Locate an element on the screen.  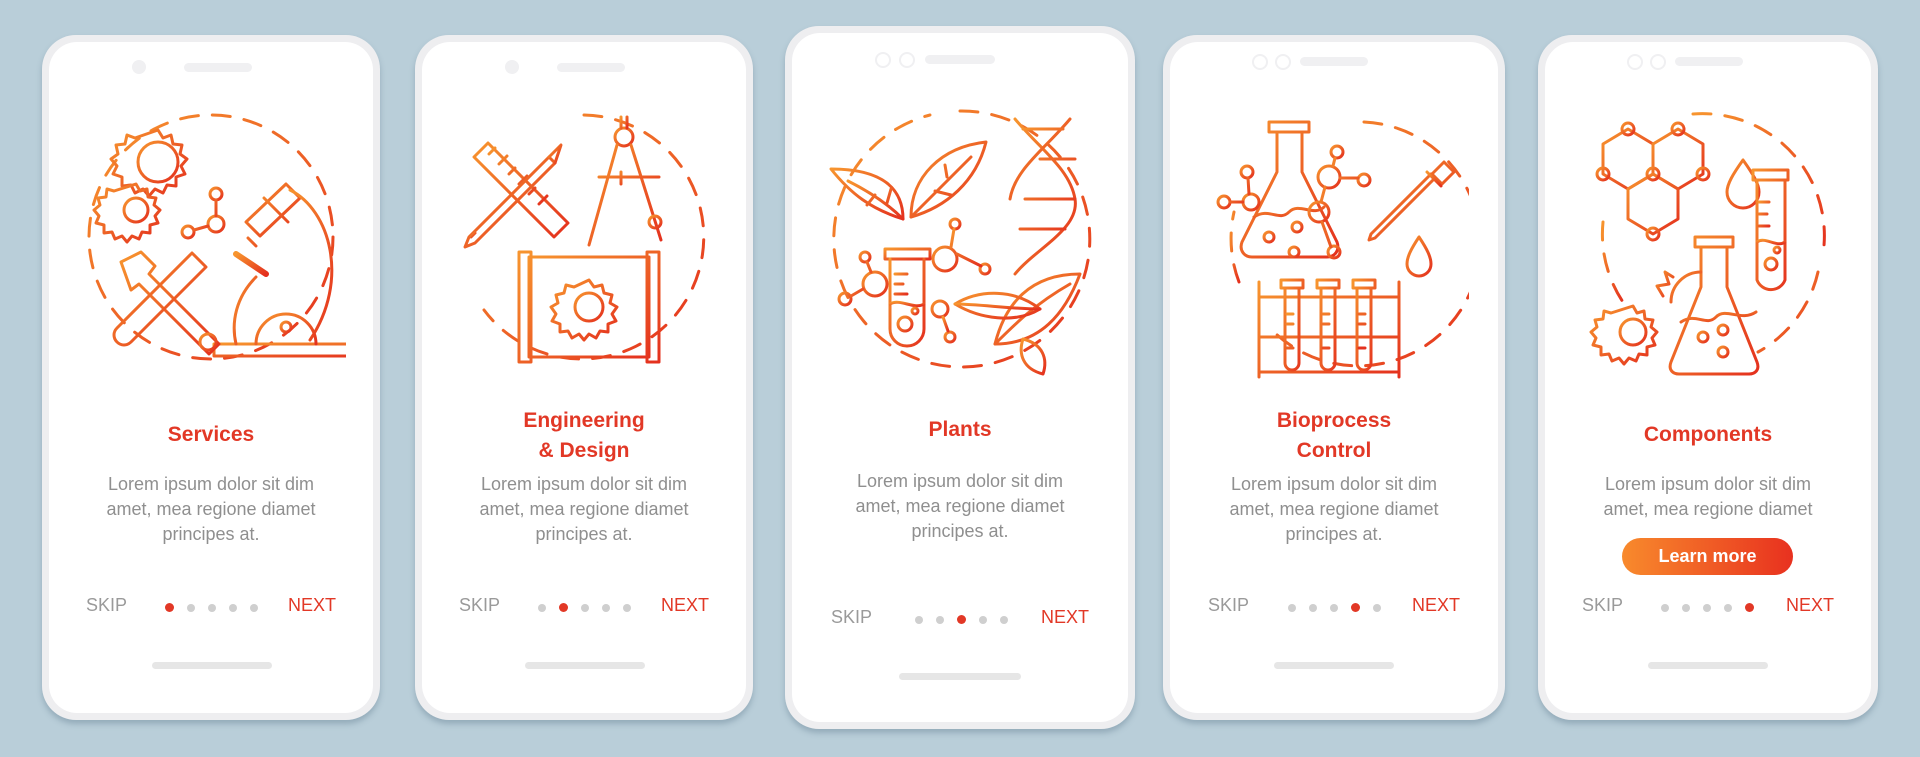
screen-title: Bioprocess Control is located at coordinates (1334, 436).